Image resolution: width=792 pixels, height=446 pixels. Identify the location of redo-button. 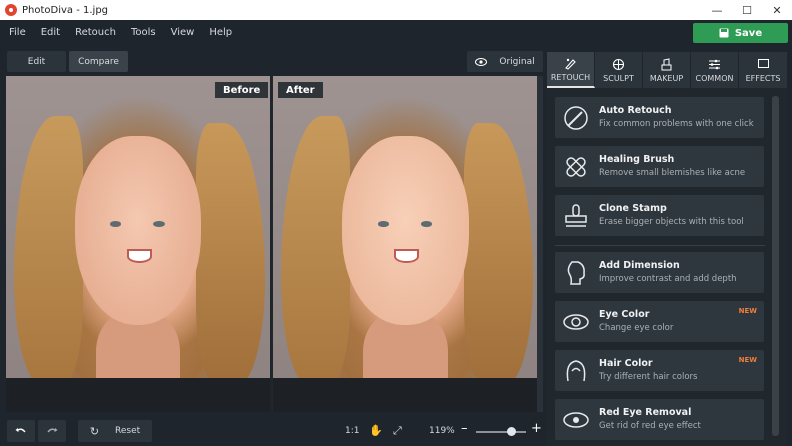
(52, 431).